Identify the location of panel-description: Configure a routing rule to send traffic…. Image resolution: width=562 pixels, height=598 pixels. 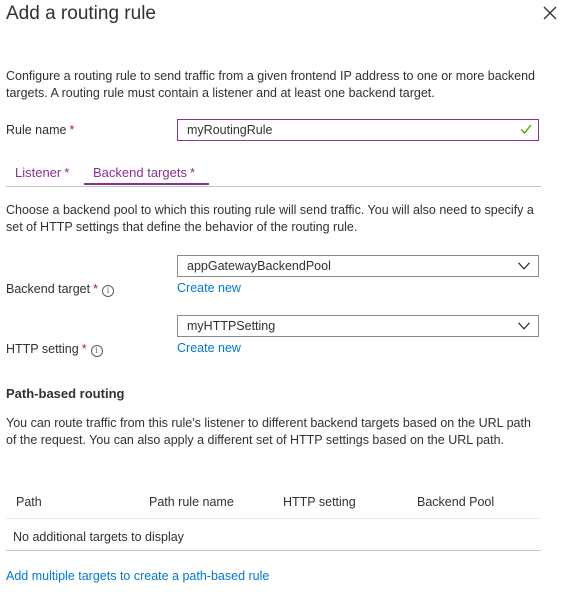
(271, 84).